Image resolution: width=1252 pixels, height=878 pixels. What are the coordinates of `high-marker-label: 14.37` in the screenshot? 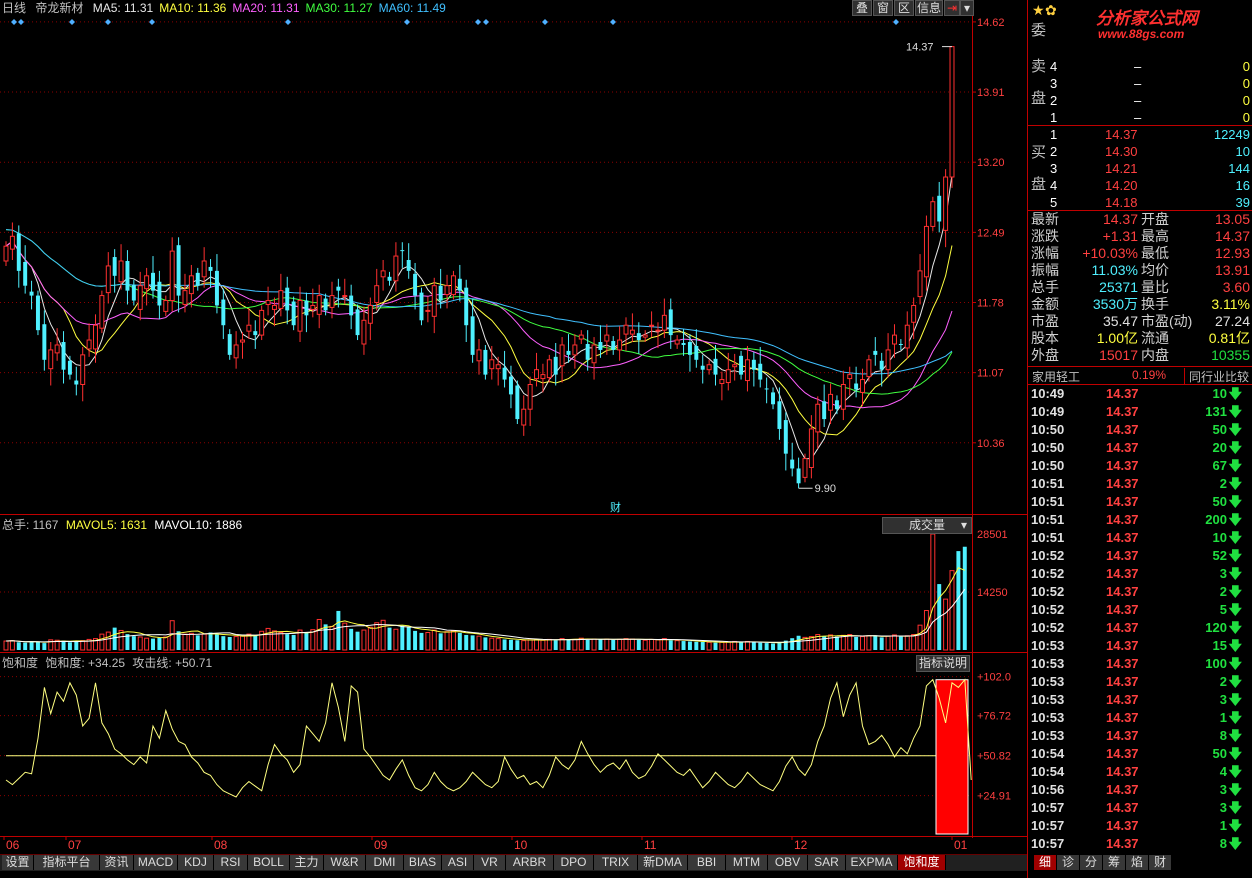 It's located at (920, 48).